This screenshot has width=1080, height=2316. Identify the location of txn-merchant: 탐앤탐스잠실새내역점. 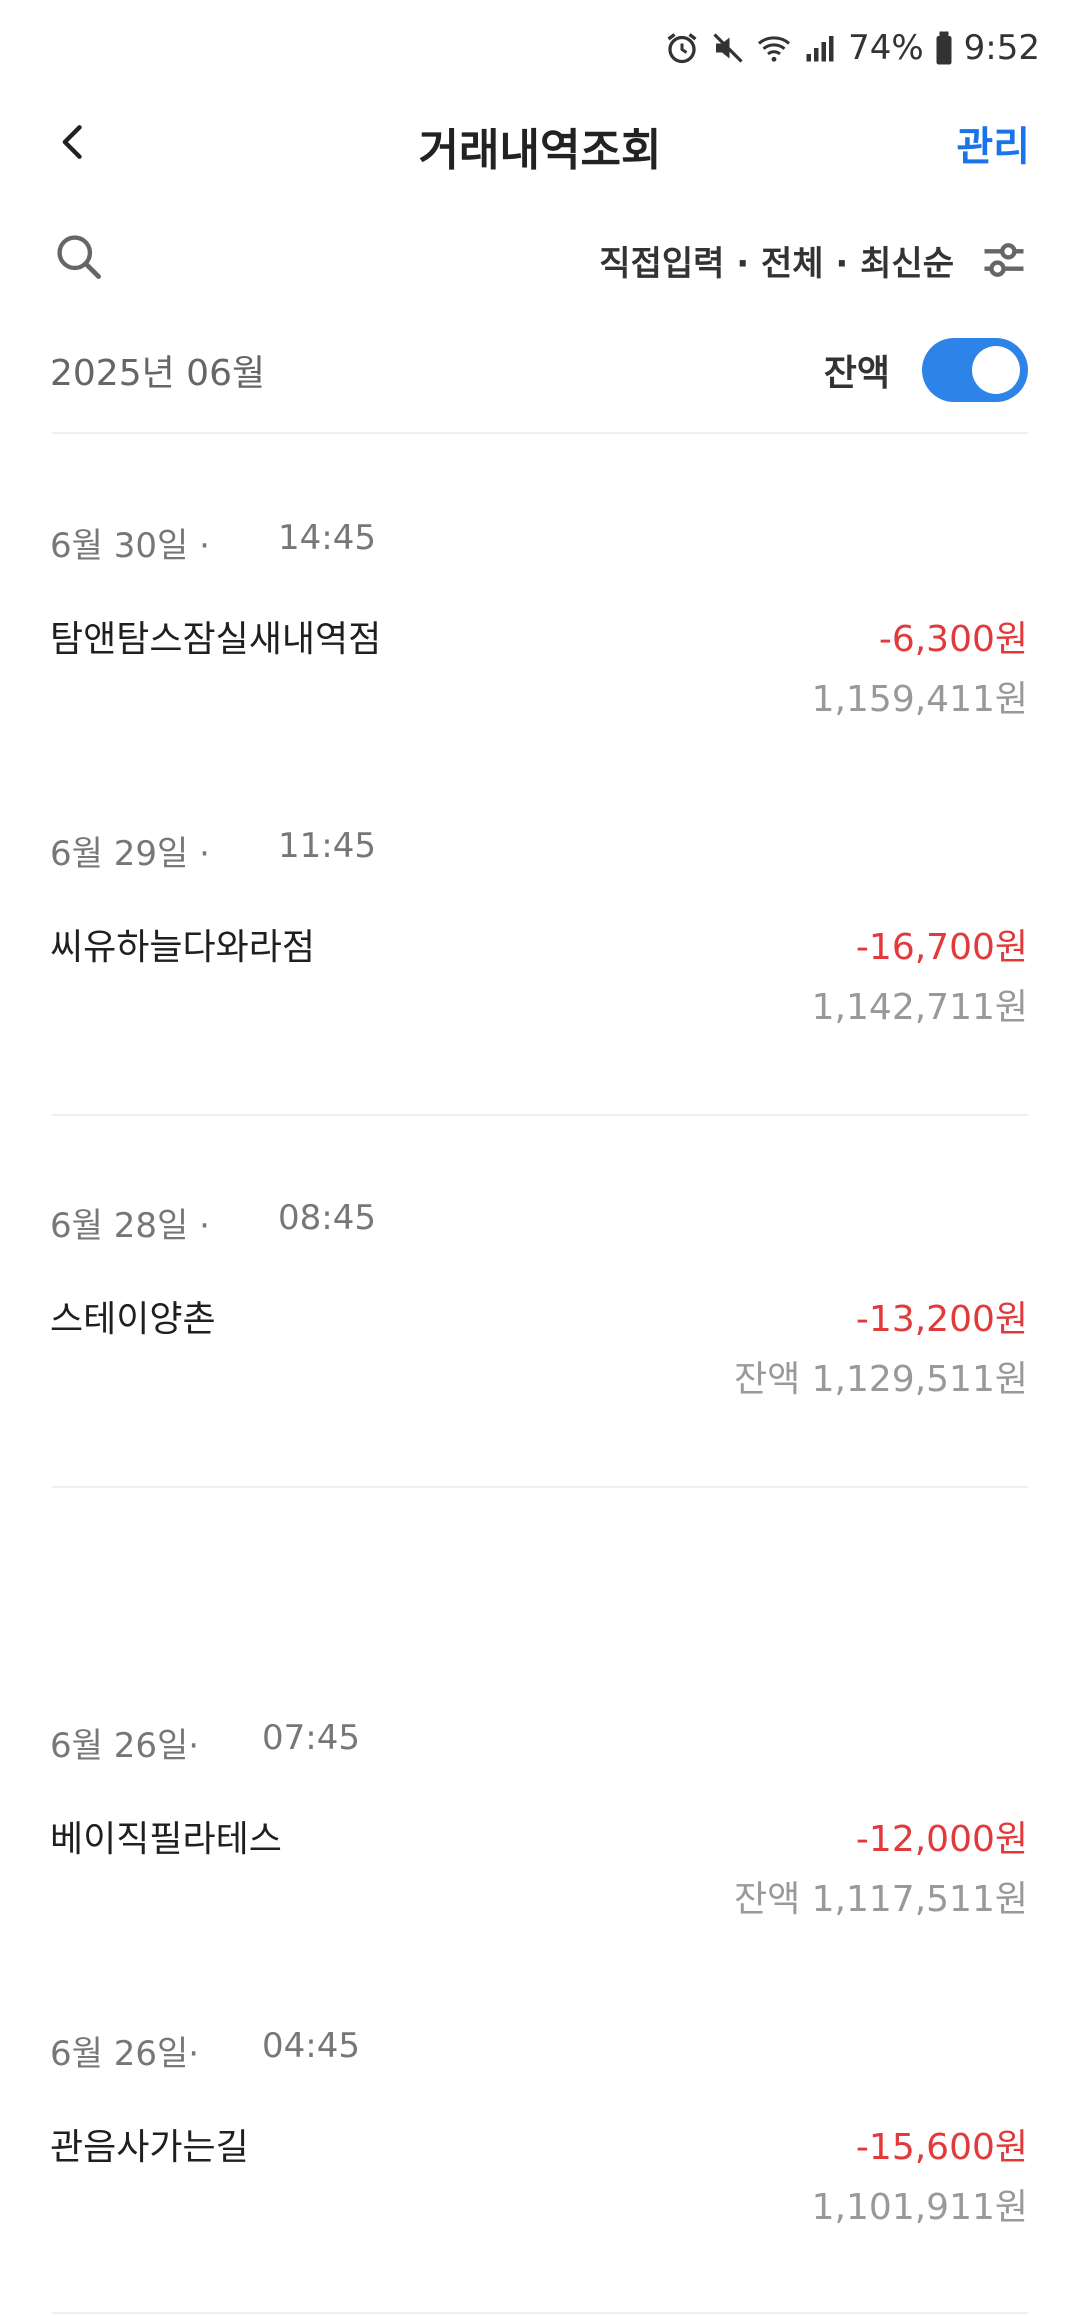
(216, 639).